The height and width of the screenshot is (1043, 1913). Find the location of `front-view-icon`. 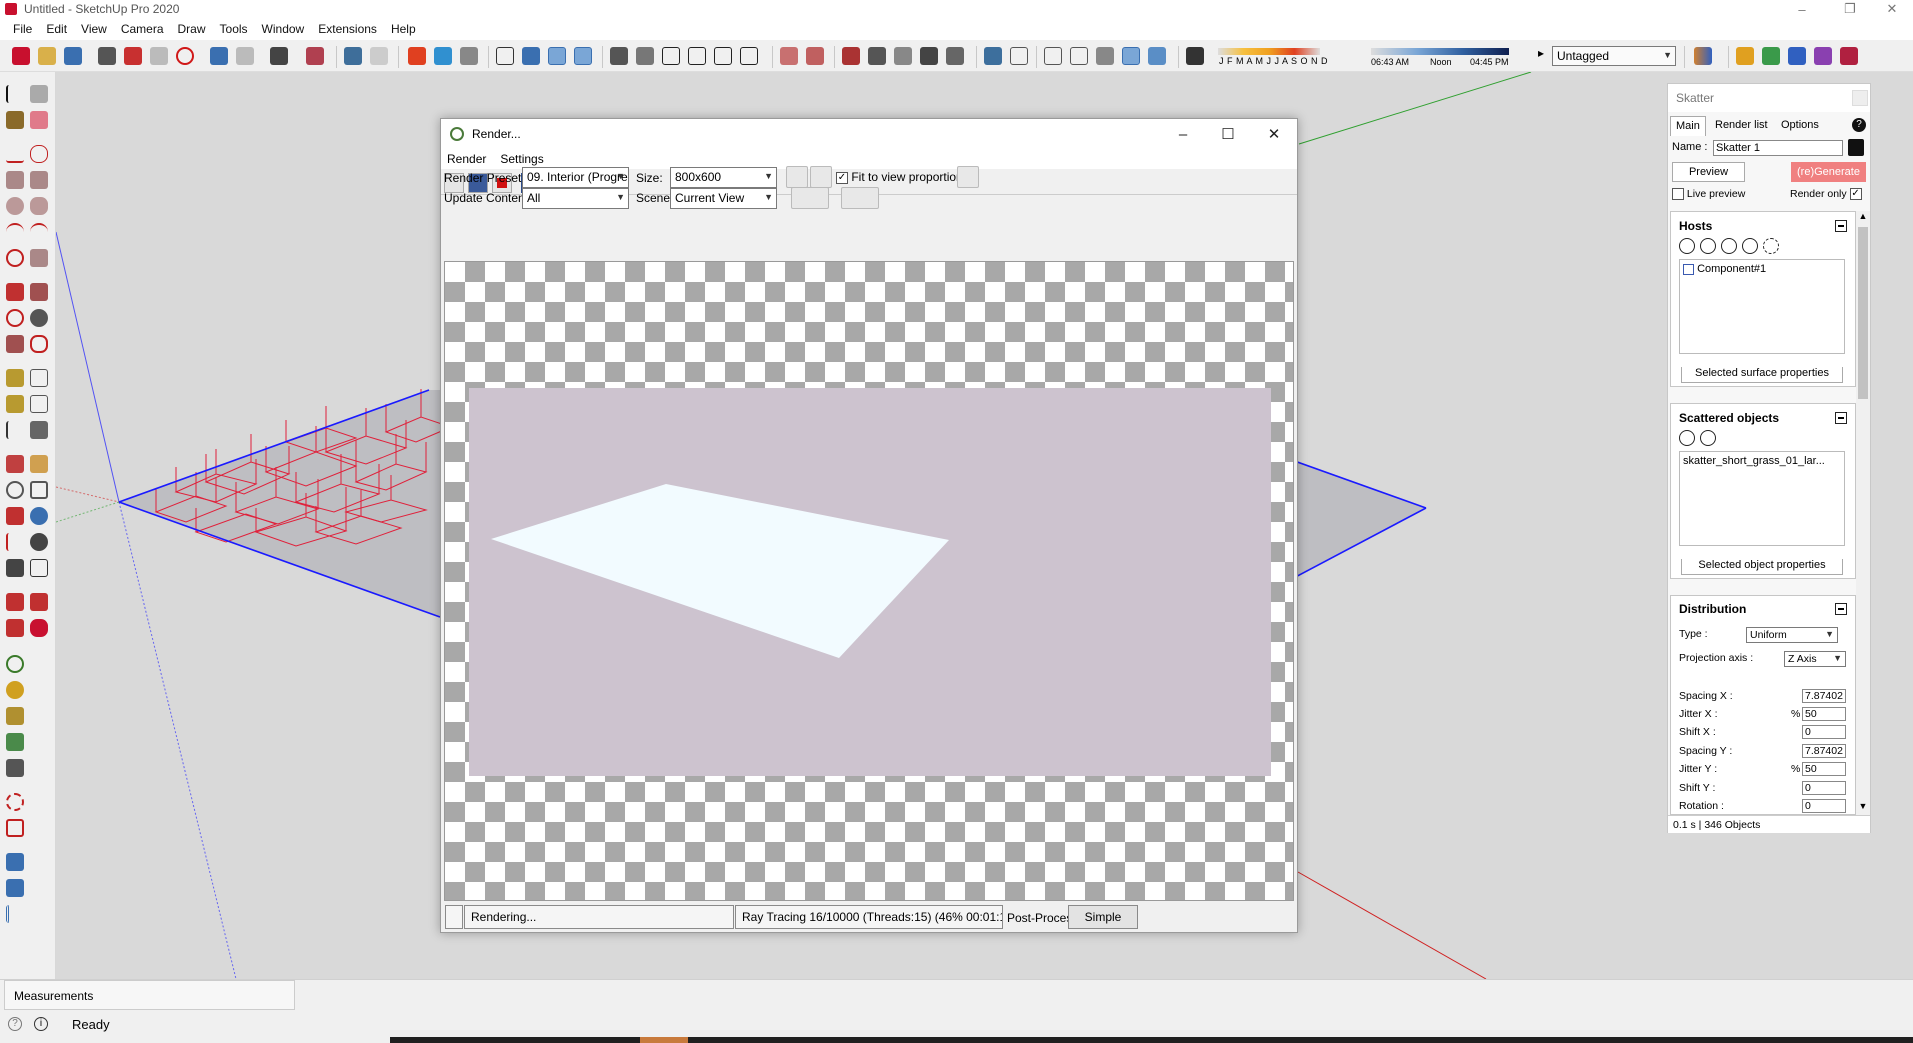

front-view-icon is located at coordinates (583, 56).